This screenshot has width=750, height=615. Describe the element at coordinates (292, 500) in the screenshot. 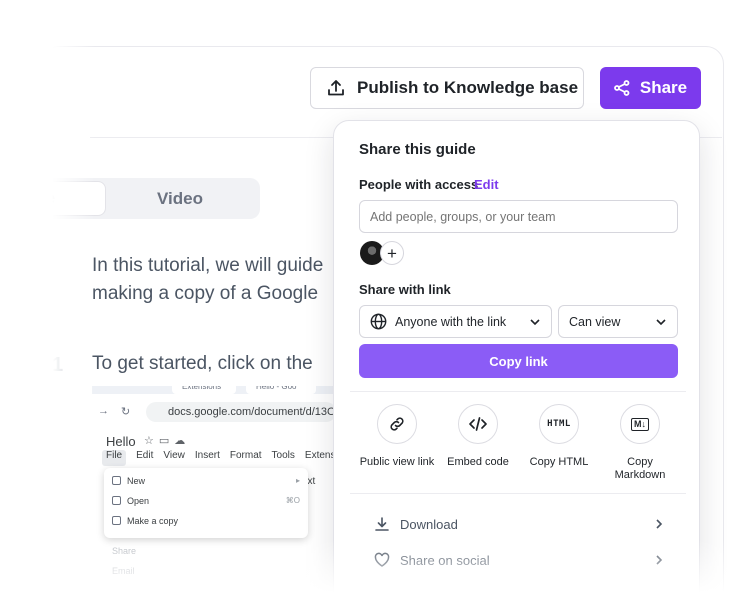

I see `menu-item-shortcut: ⌘O` at that location.